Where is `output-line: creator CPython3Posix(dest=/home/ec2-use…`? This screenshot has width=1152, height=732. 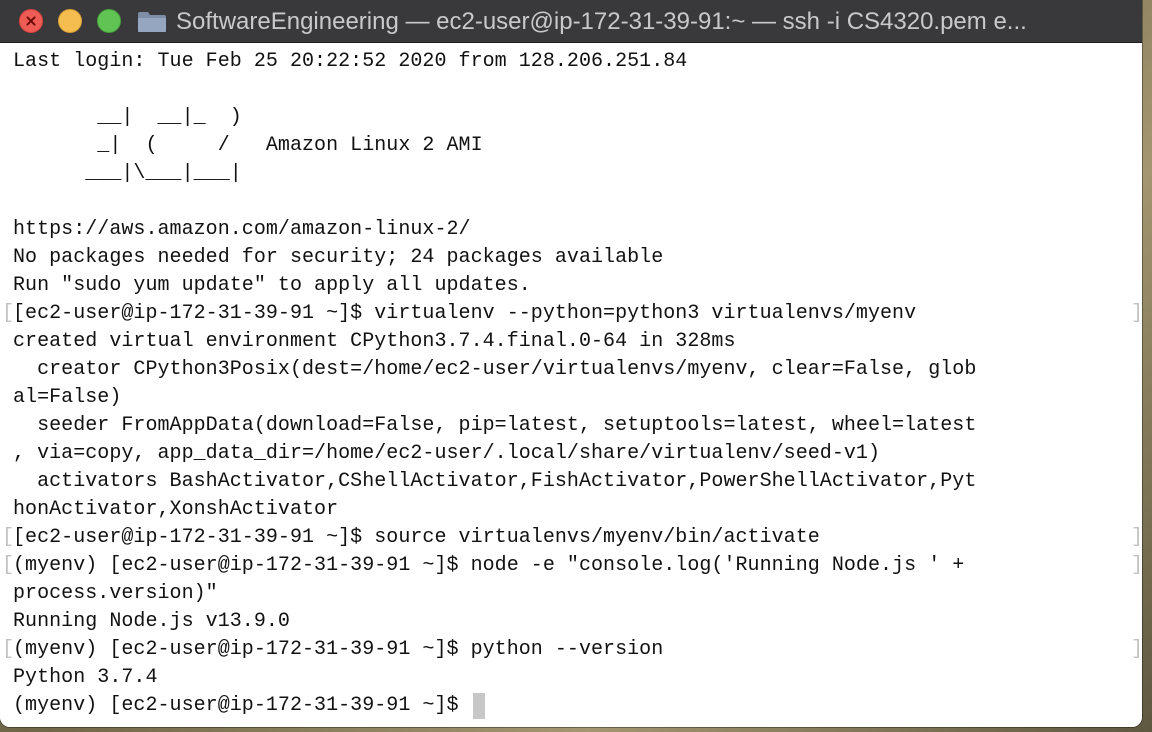 output-line: creator CPython3Posix(dest=/home/ec2-use… is located at coordinates (495, 369).